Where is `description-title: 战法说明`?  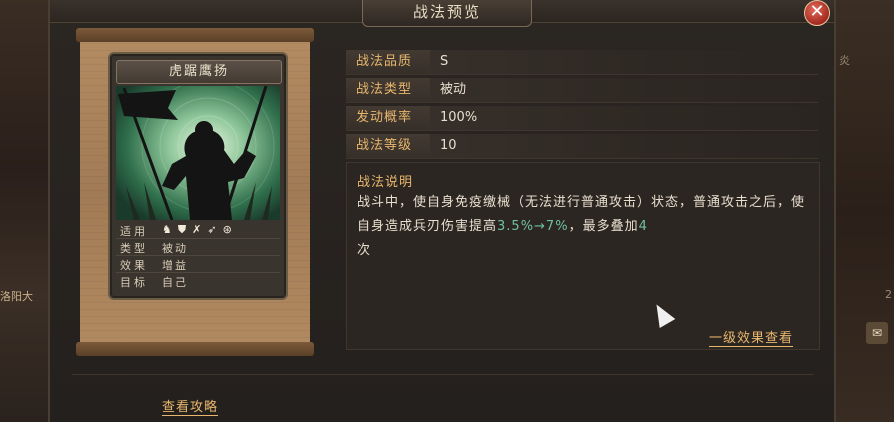 description-title: 战法说明 is located at coordinates (385, 182).